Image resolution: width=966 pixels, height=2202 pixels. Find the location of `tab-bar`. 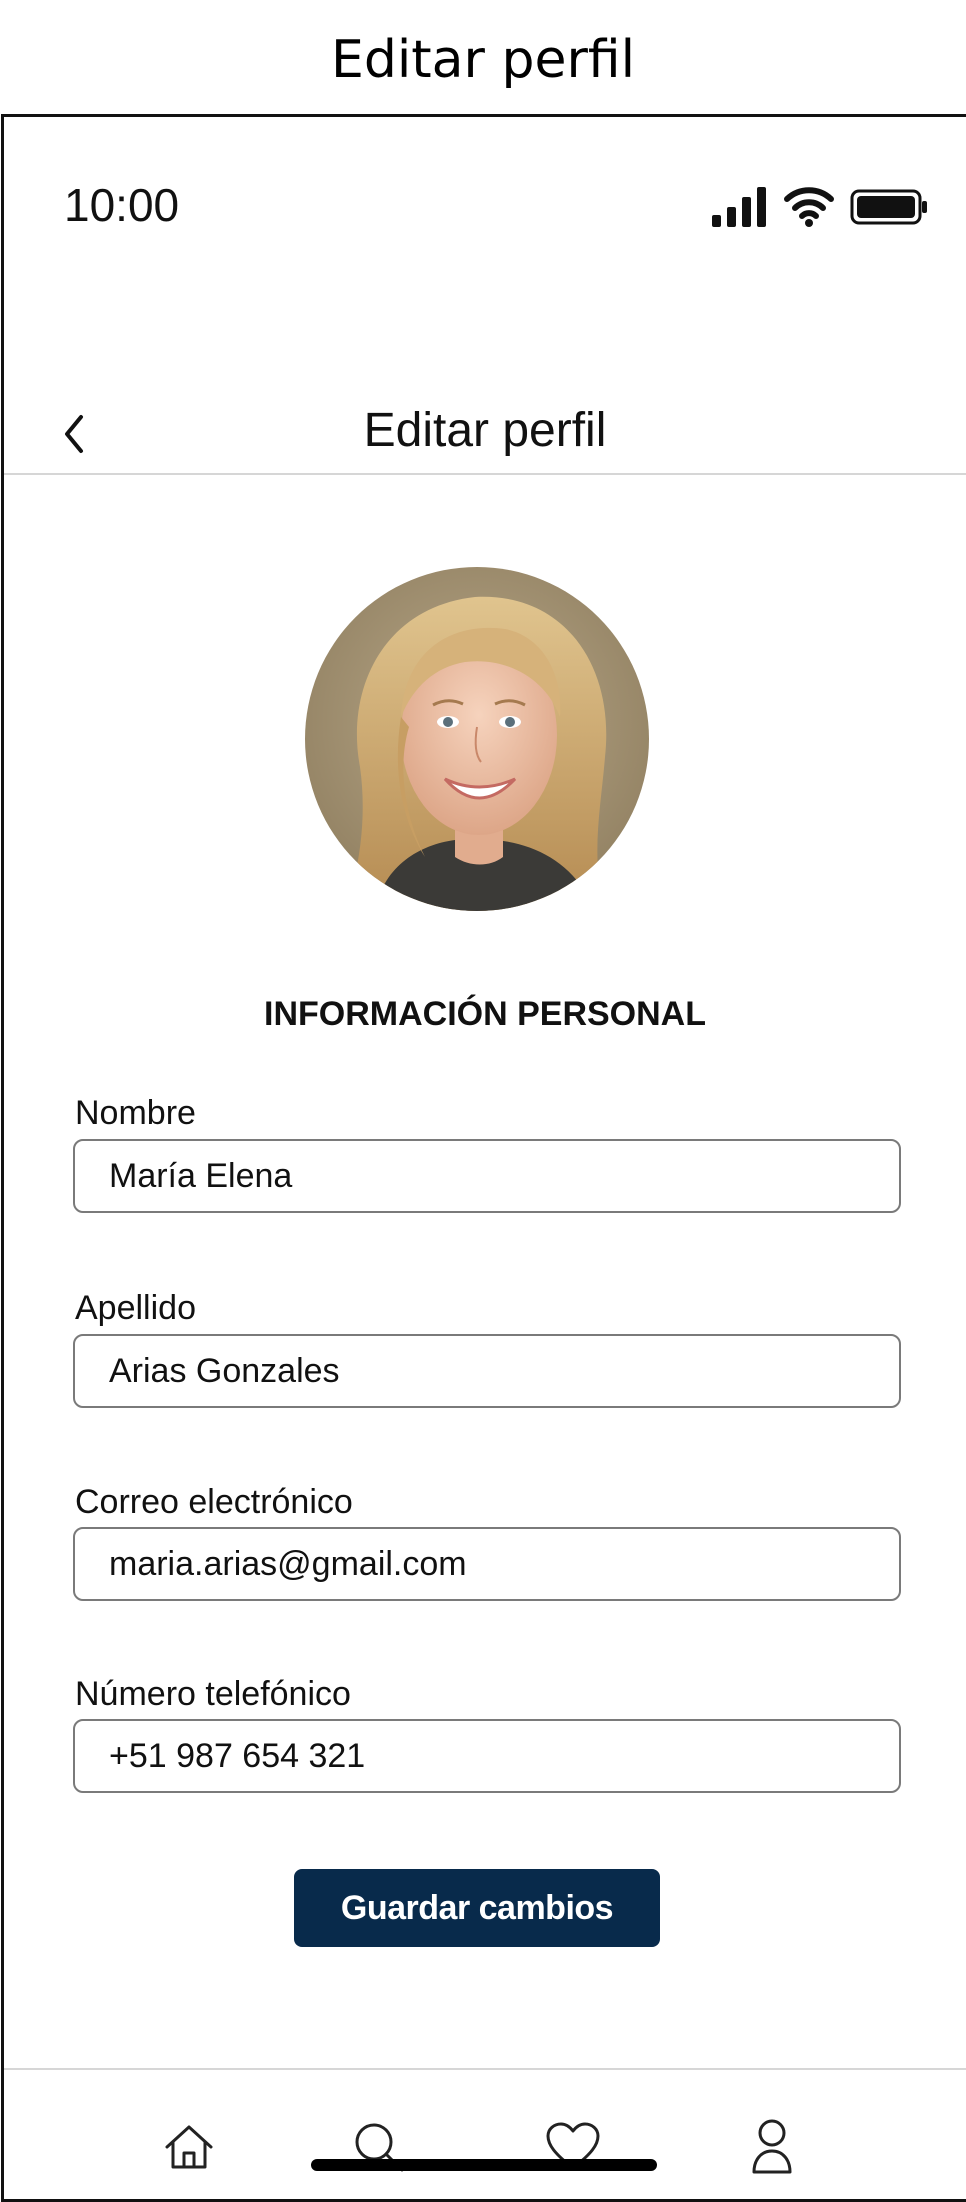

tab-bar is located at coordinates (485, 2133).